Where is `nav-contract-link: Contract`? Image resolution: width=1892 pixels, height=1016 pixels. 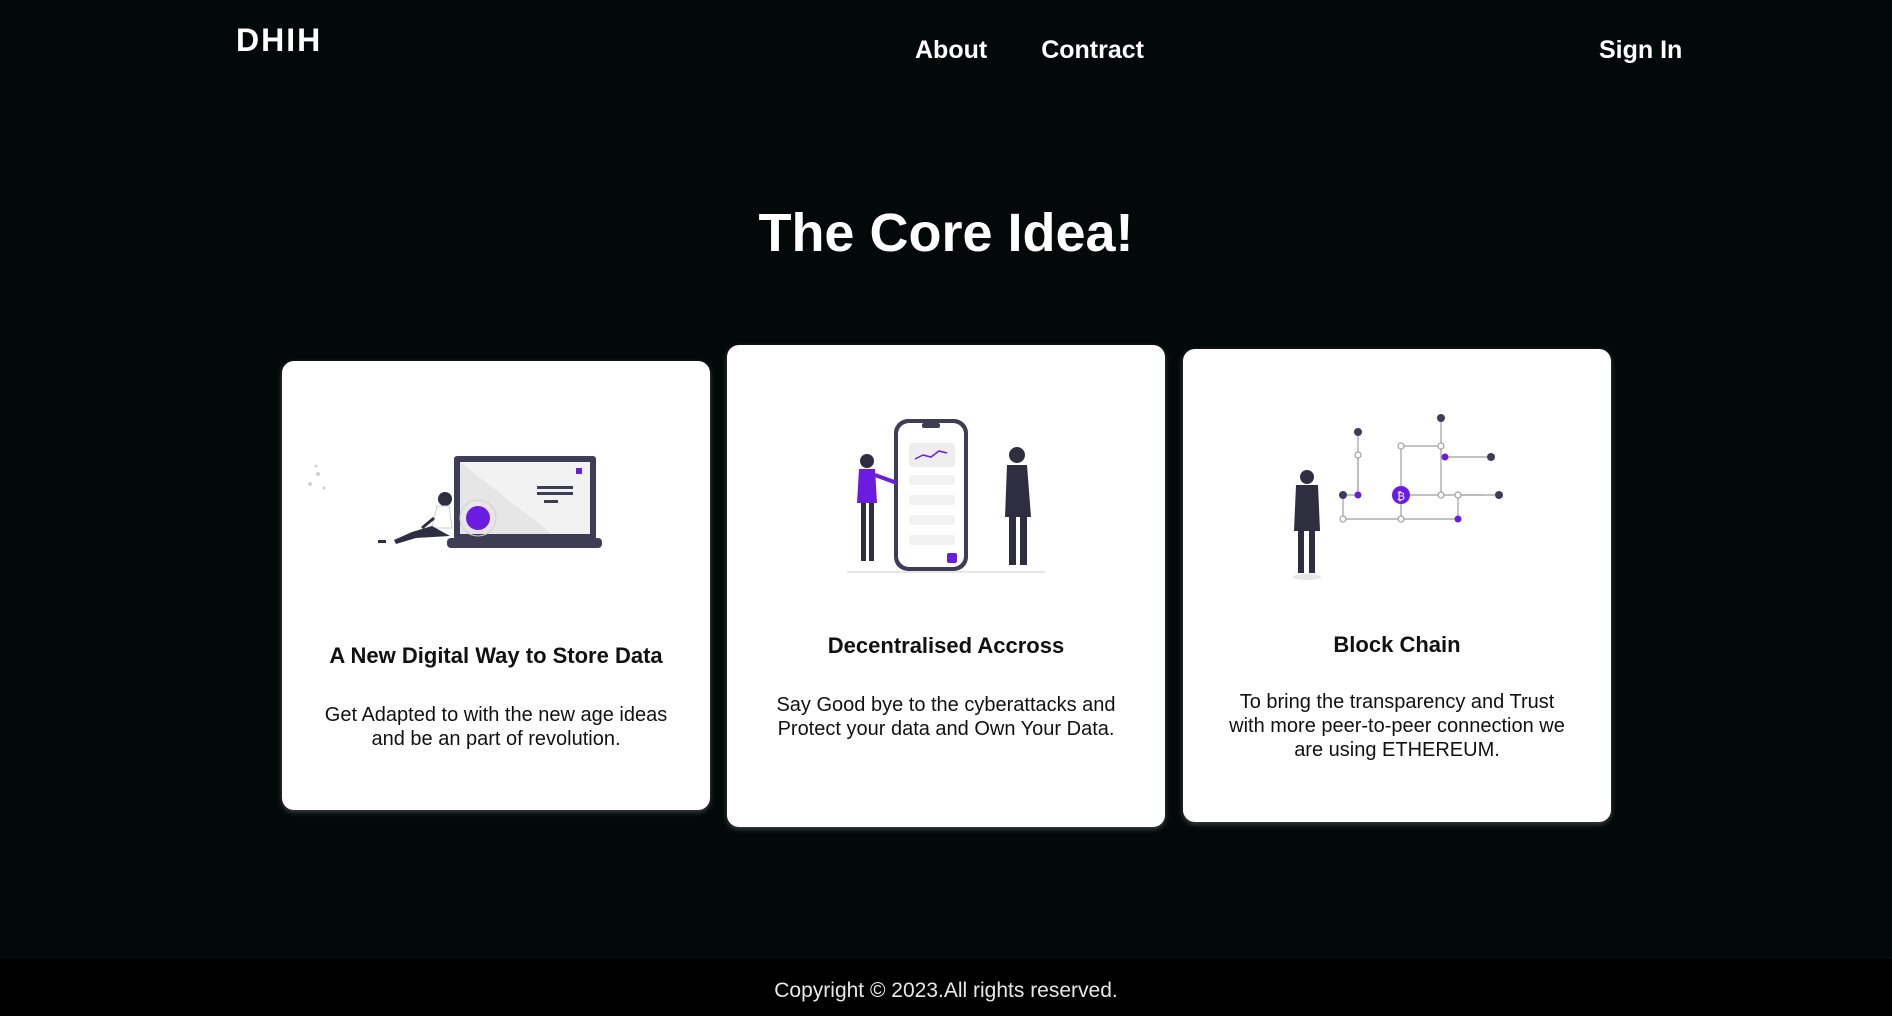 nav-contract-link: Contract is located at coordinates (1092, 50).